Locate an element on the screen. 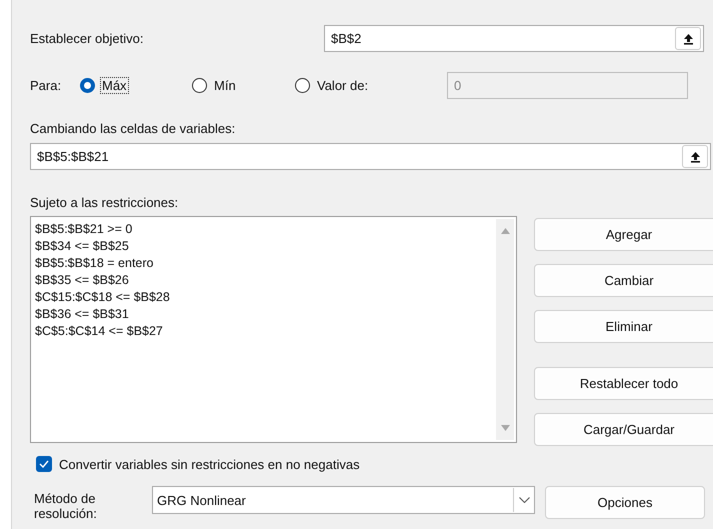 Image resolution: width=713 pixels, height=529 pixels. constraint-item: $C$15:$C$18 <= $B$28 is located at coordinates (102, 297).